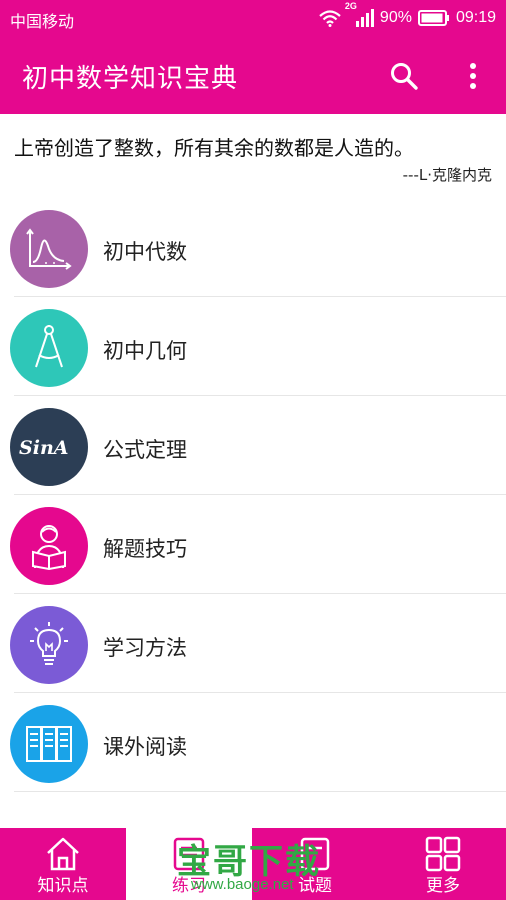 The width and height of the screenshot is (506, 900). What do you see at coordinates (475, 17) in the screenshot?
I see `clock: 09:19` at bounding box center [475, 17].